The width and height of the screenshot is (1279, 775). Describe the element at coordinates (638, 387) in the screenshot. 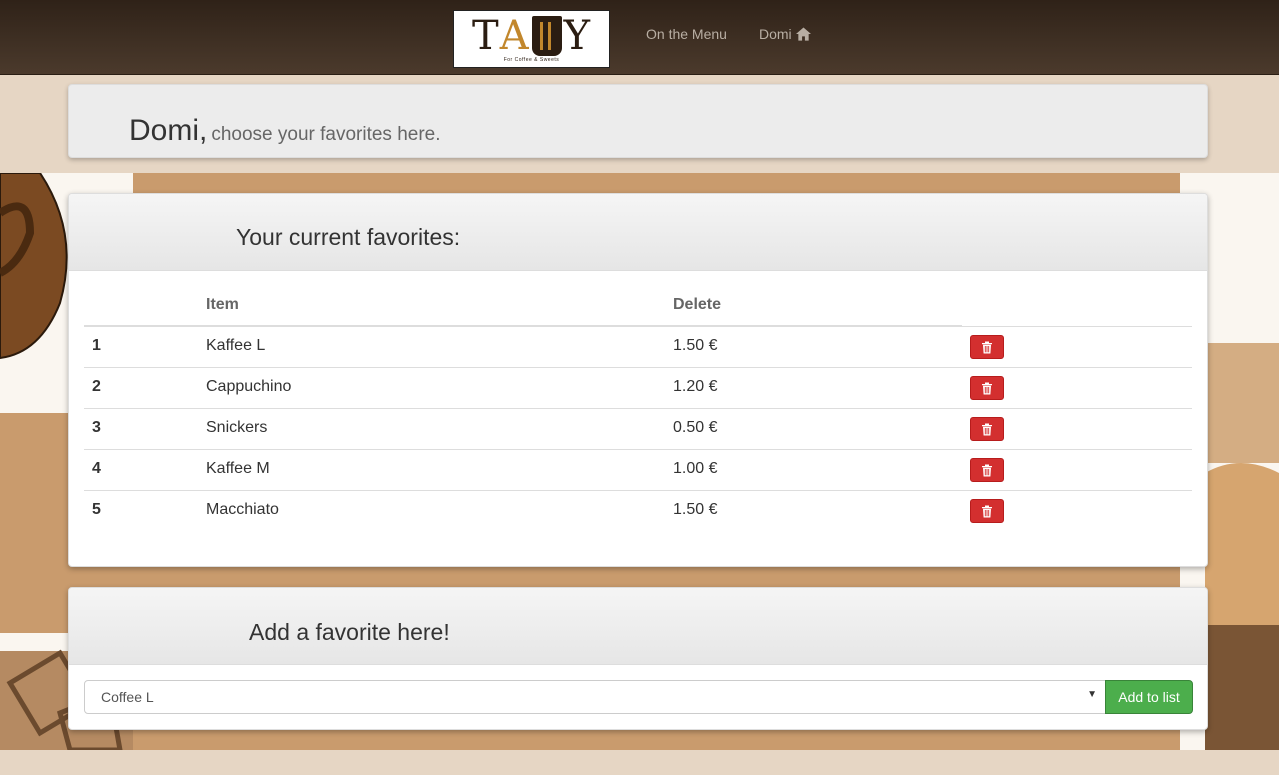

I see `table-row: 2 Cappuchino 1.20 €` at that location.